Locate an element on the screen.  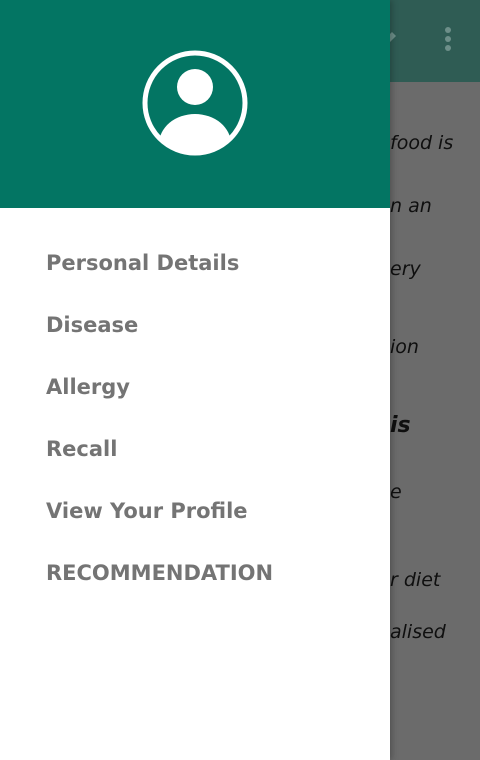
content-text: e is located at coordinates (396, 492).